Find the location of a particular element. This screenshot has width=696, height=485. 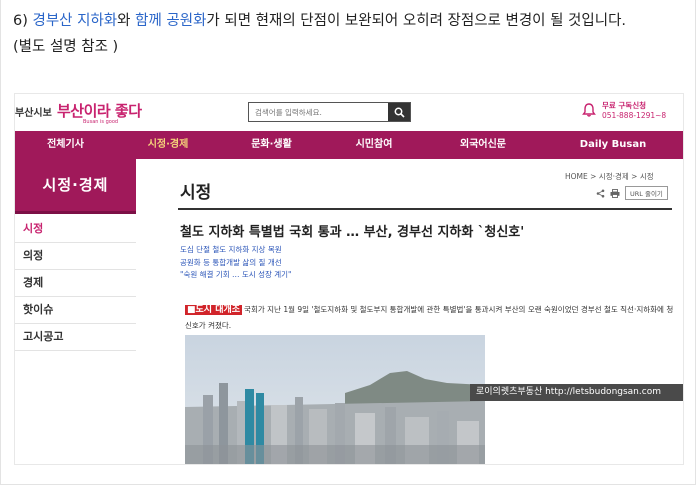

sidebar-menu: 시정 의정 경제 핫이슈 고시공고 is located at coordinates (75, 283).